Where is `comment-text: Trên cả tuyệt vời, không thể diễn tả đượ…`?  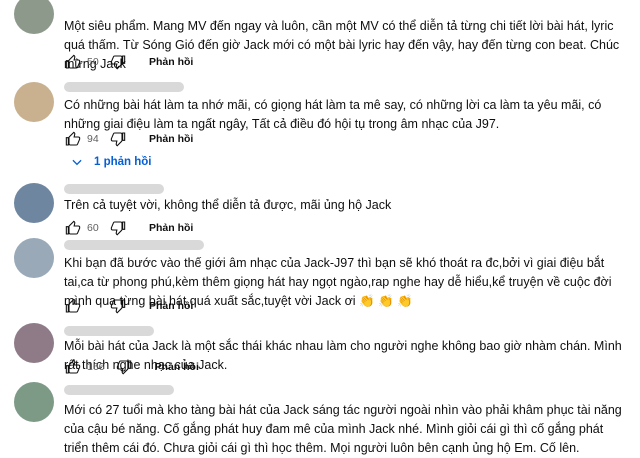 comment-text: Trên cả tuyệt vời, không thể diễn tả đượ… is located at coordinates (228, 205).